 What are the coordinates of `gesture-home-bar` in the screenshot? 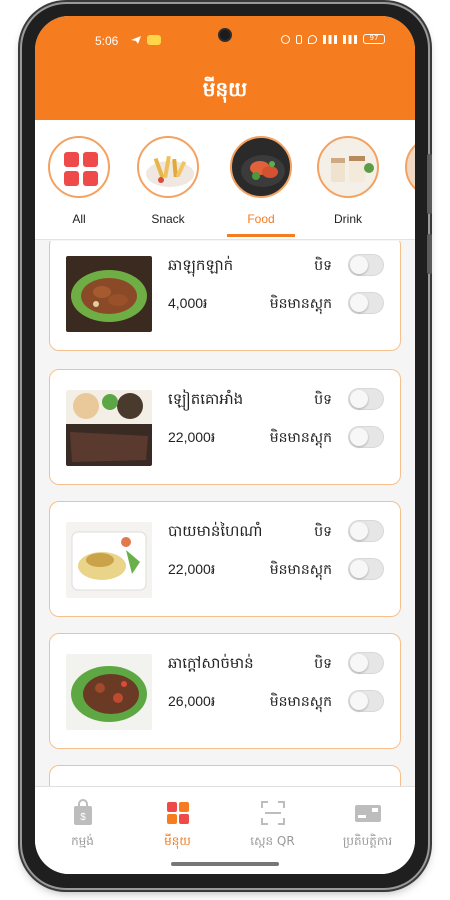 It's located at (225, 864).